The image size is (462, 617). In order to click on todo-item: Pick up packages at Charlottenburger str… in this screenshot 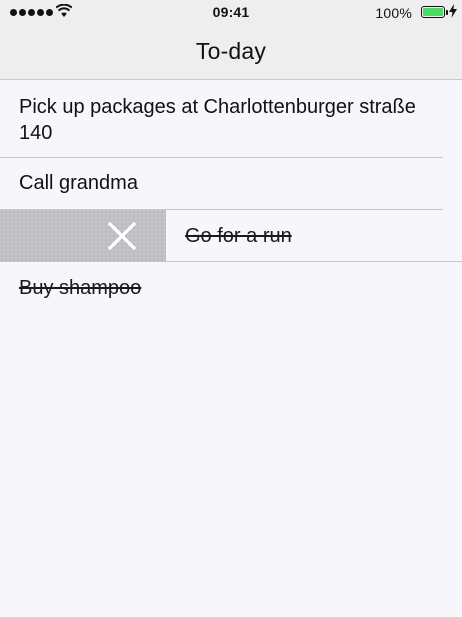, I will do `click(231, 119)`.